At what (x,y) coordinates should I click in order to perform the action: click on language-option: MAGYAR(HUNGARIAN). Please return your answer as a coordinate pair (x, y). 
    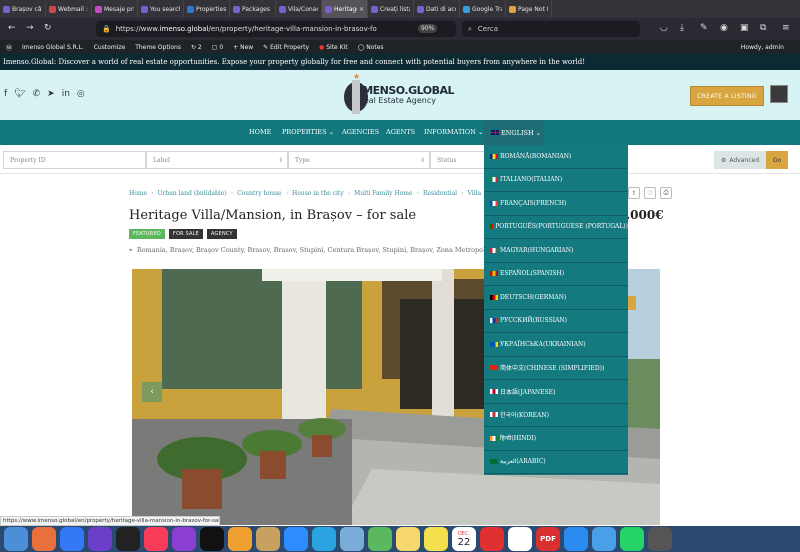
    Looking at the image, I should click on (556, 251).